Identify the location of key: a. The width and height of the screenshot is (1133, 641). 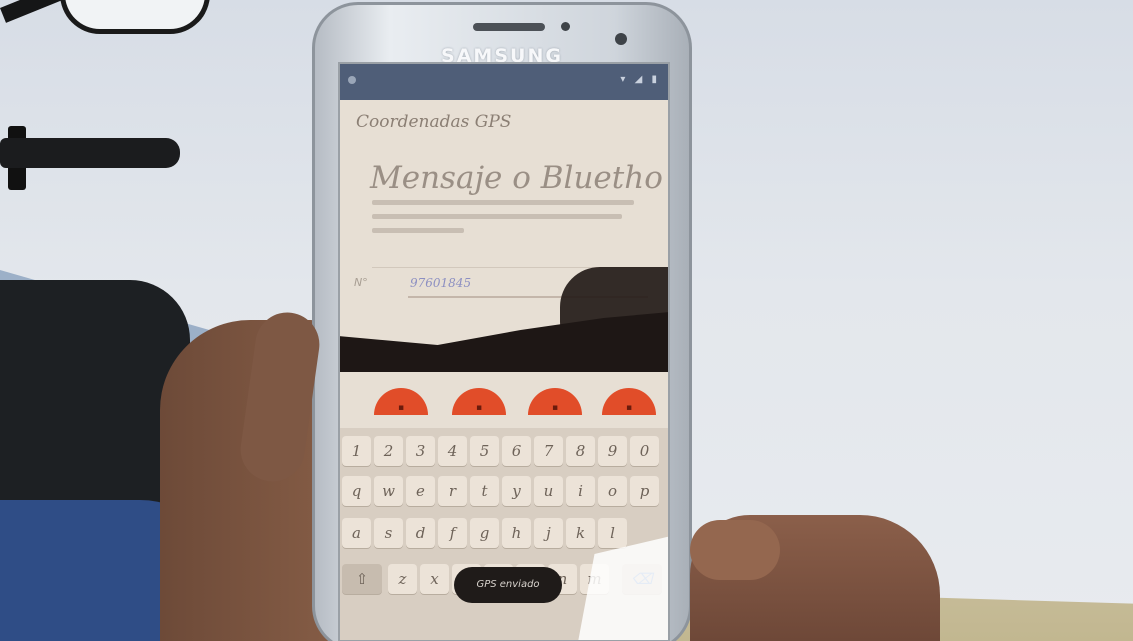
(356, 533).